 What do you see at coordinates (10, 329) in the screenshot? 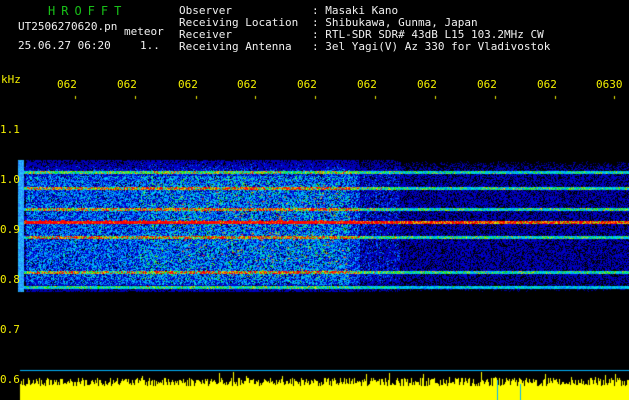
I see `freq-tick-label: 0.7` at bounding box center [10, 329].